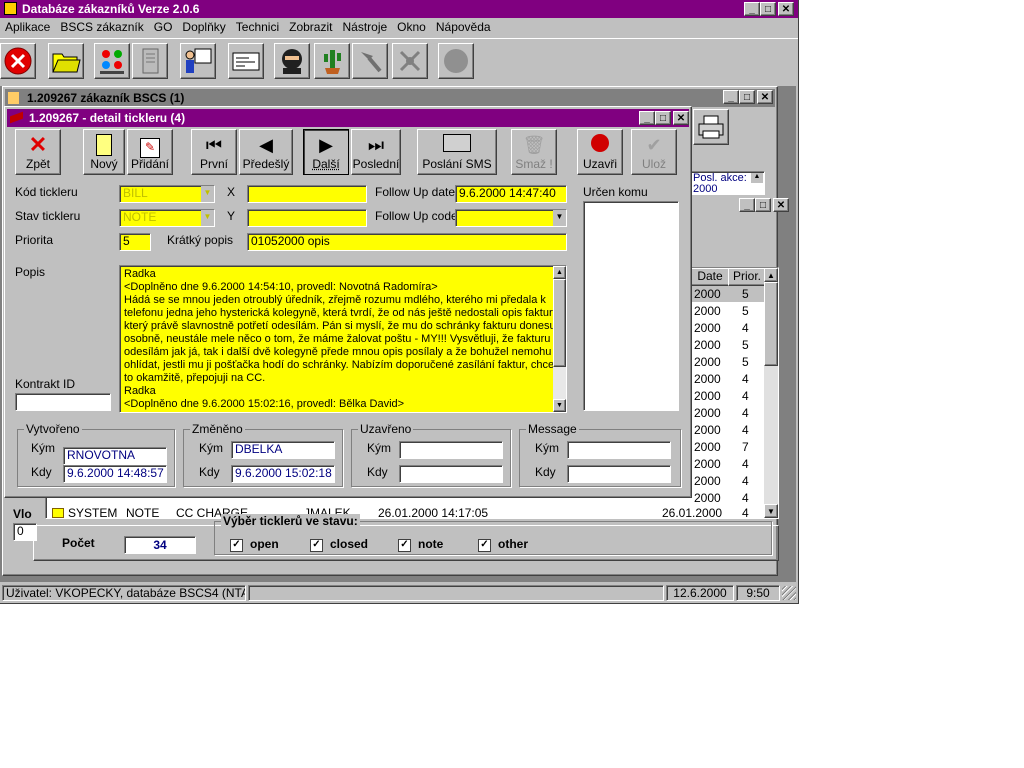 This screenshot has width=1024, height=768. What do you see at coordinates (430, 544) in the screenshot?
I see `filter-note-label: note` at bounding box center [430, 544].